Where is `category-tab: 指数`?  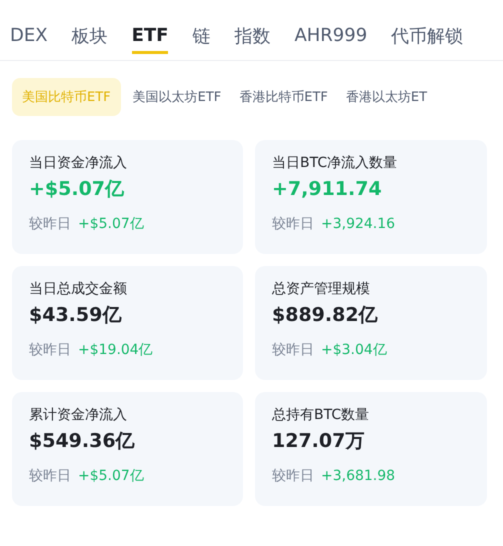 category-tab: 指数 is located at coordinates (252, 34).